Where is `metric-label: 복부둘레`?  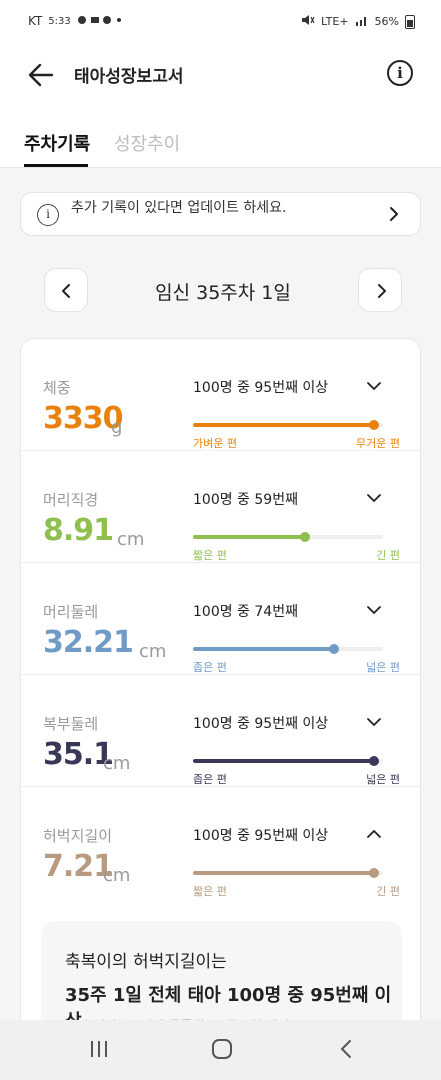
metric-label: 복부둘레 is located at coordinates (71, 724).